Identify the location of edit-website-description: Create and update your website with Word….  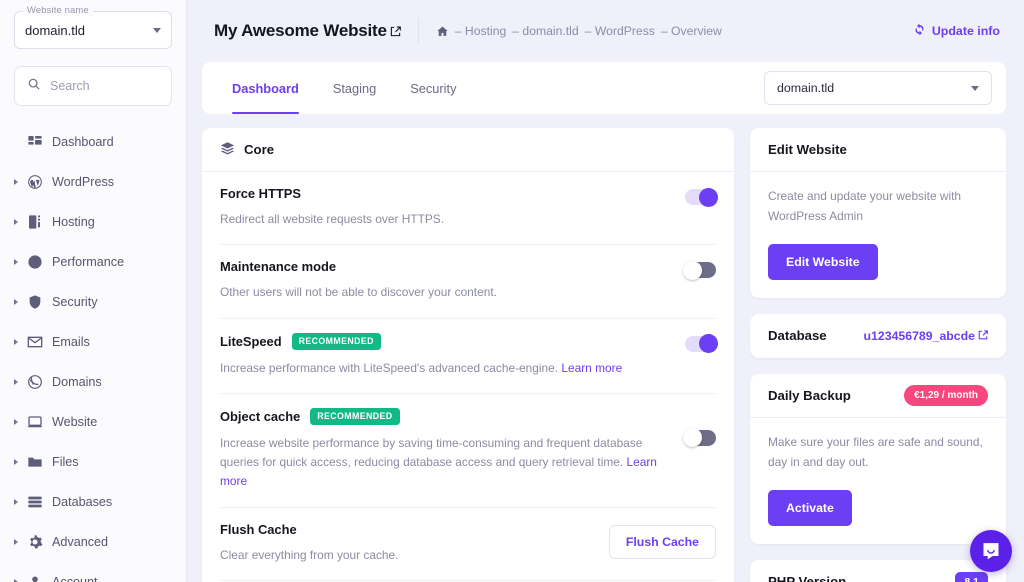
(865, 206).